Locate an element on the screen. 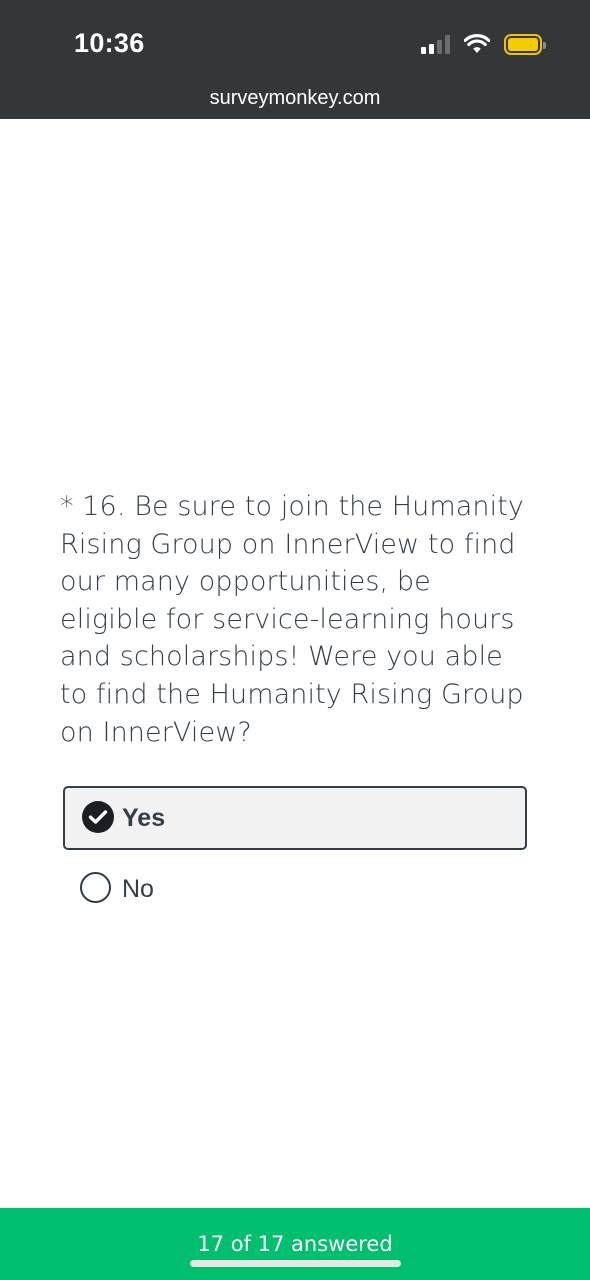  home-indicator is located at coordinates (295, 1263).